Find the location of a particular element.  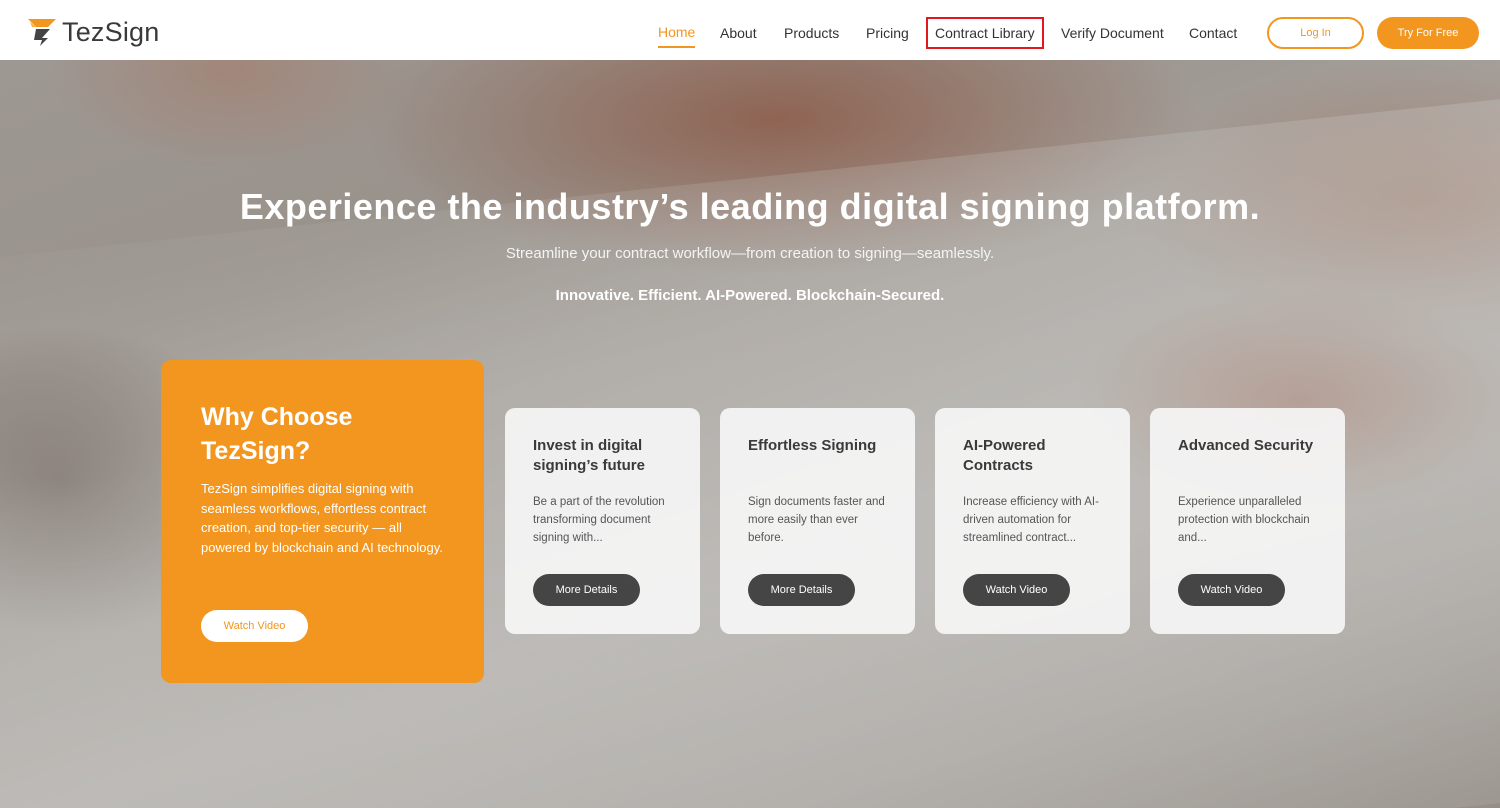

nav-item-verify-document: Verify Document is located at coordinates (1112, 33).